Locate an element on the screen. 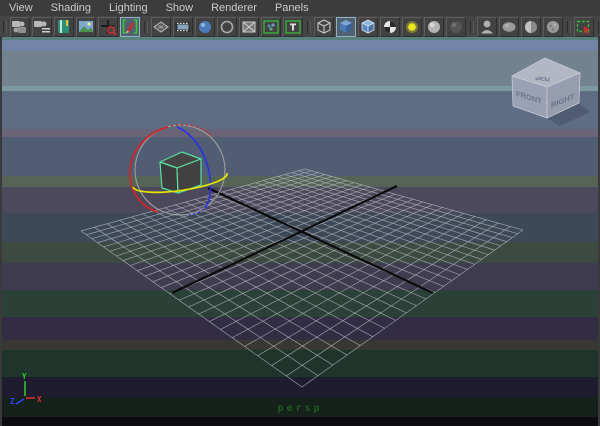  axis-indicator: YXZ is located at coordinates (26, 389).